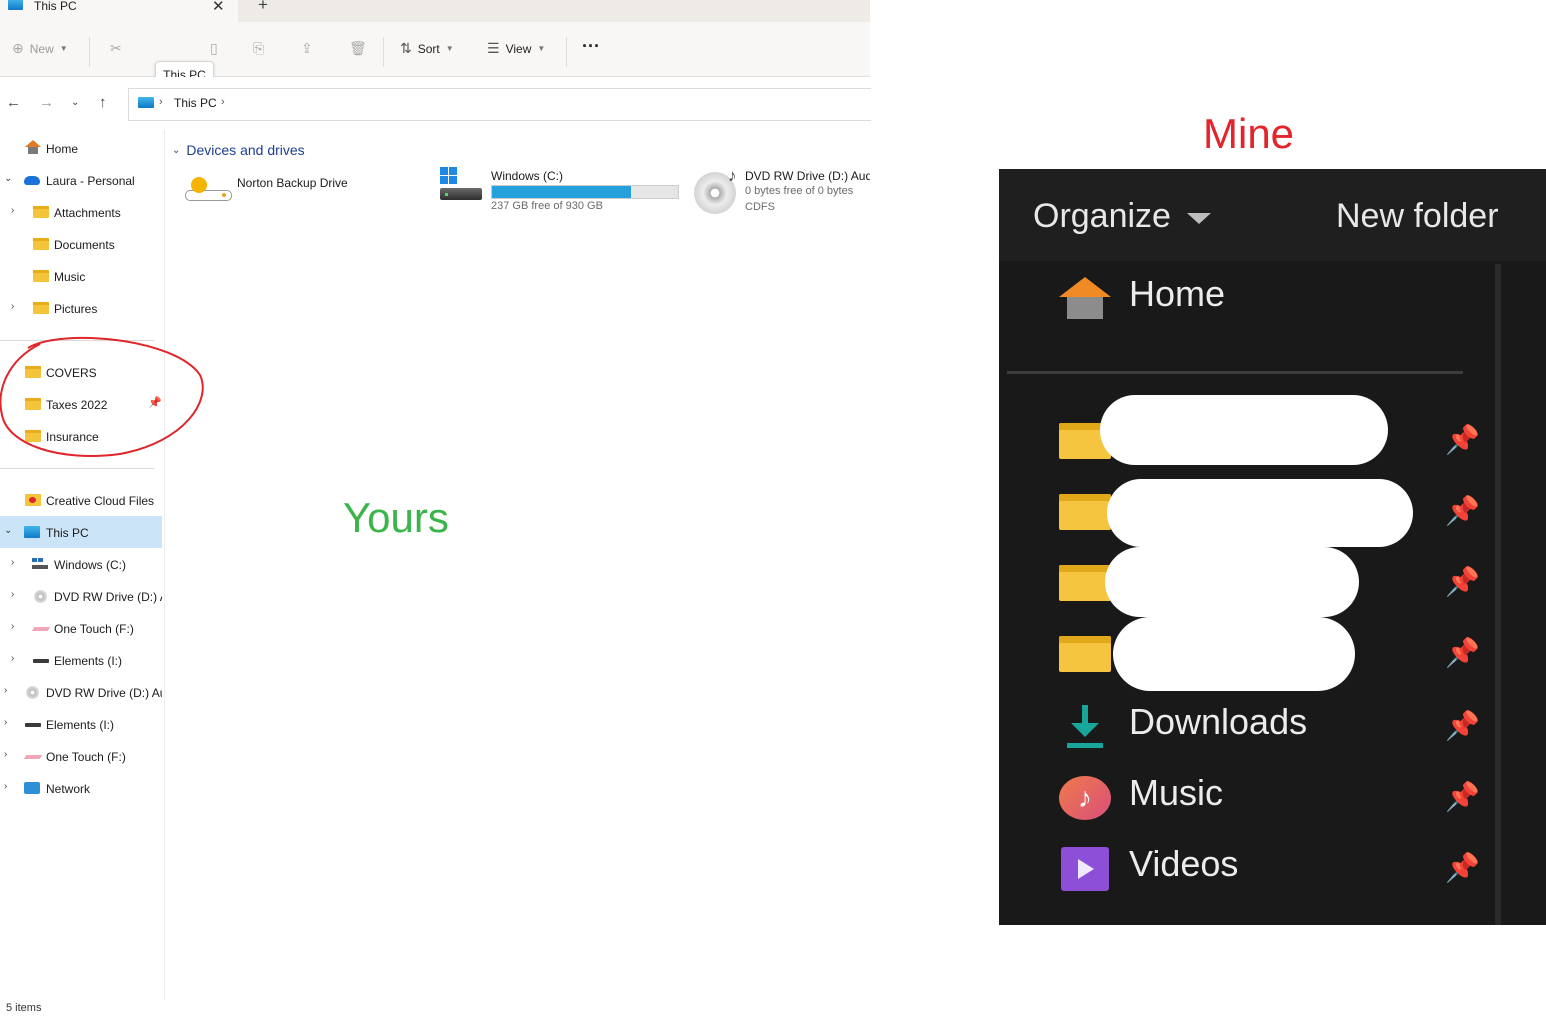 This screenshot has height=1018, width=1546. What do you see at coordinates (1085, 287) in the screenshot?
I see `roof` at bounding box center [1085, 287].